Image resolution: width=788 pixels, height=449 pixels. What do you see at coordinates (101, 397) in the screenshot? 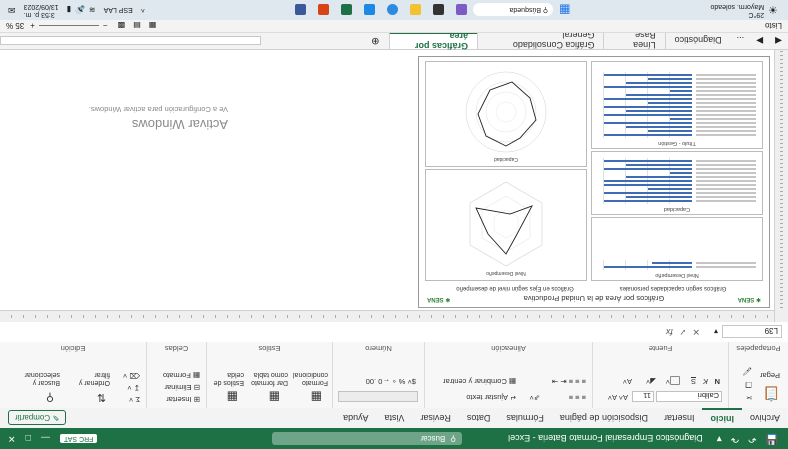
I see `sort-filter-icon: ⇅` at bounding box center [101, 397].